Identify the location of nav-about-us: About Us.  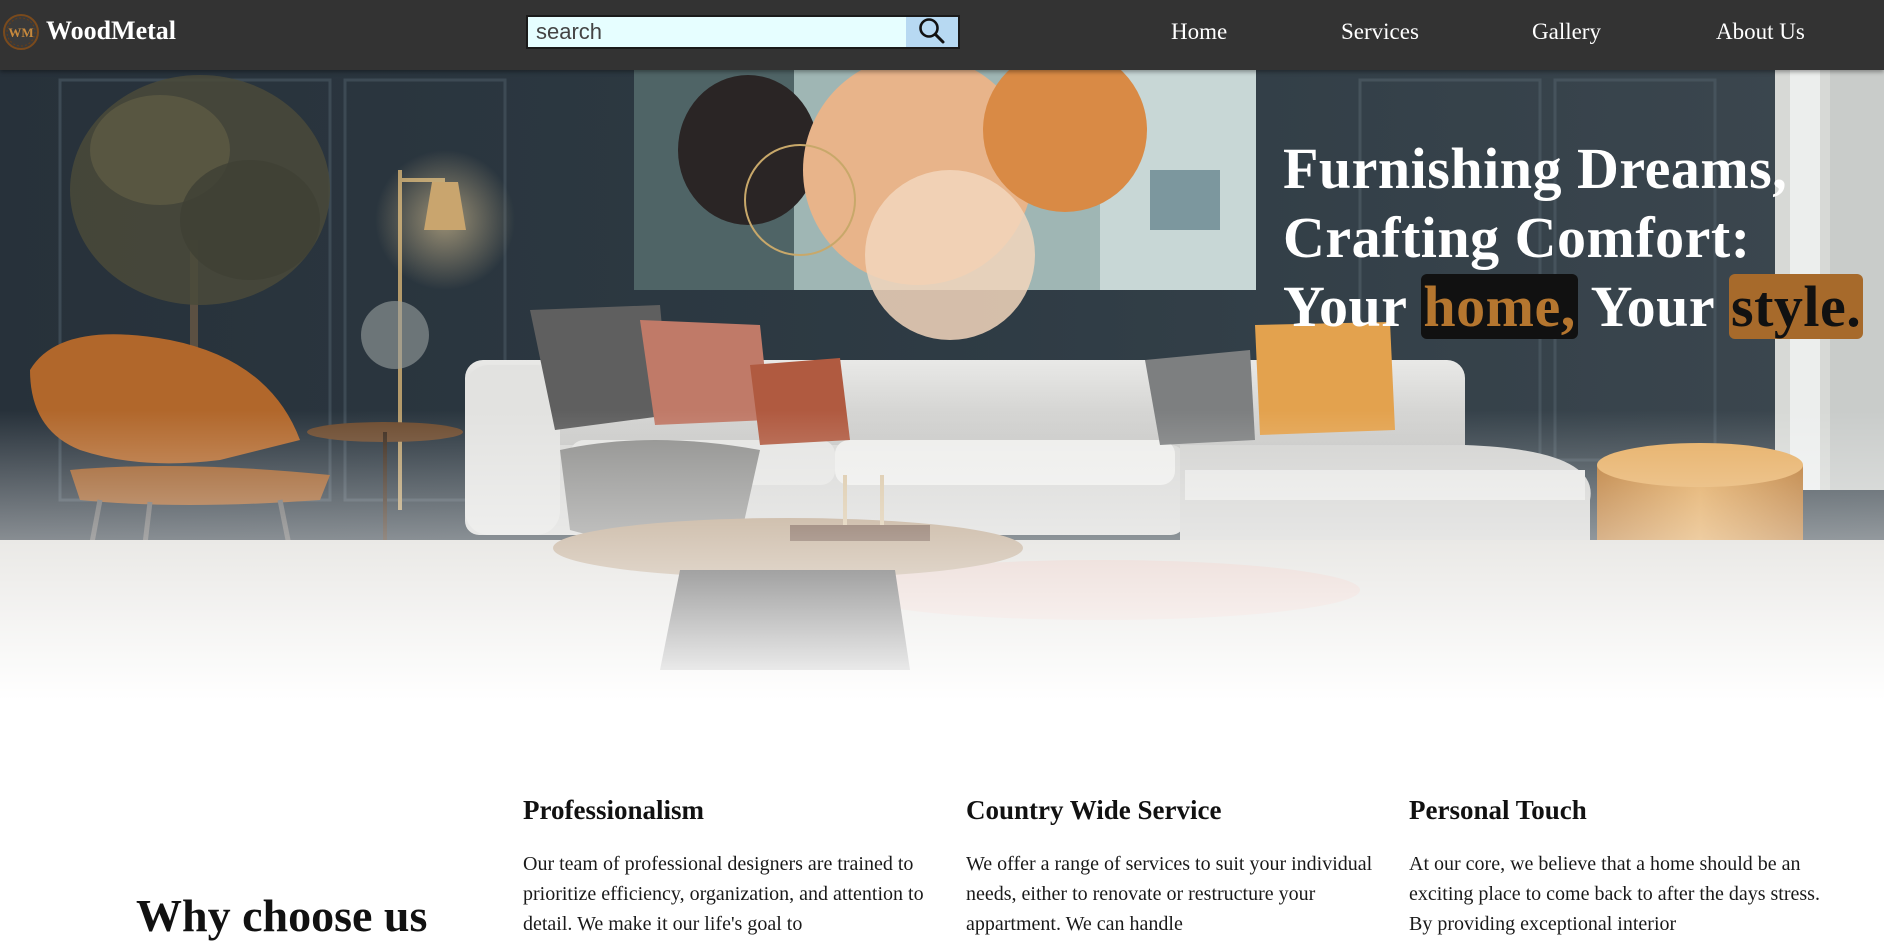
(1760, 32).